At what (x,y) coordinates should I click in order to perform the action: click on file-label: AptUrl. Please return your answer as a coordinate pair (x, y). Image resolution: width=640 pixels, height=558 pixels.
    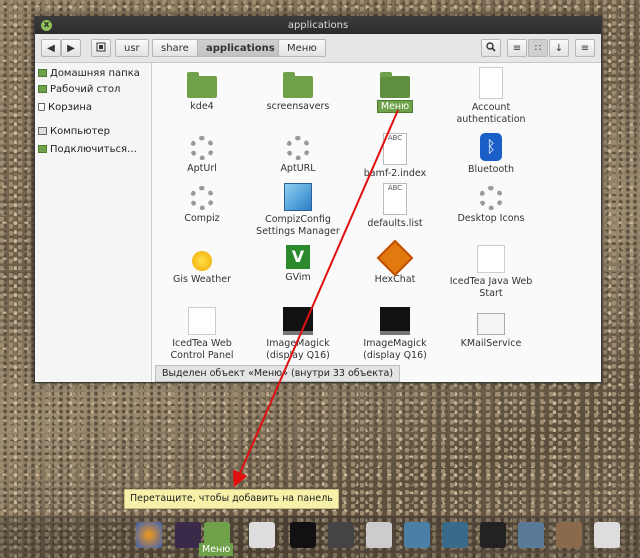
    Looking at the image, I should click on (202, 168).